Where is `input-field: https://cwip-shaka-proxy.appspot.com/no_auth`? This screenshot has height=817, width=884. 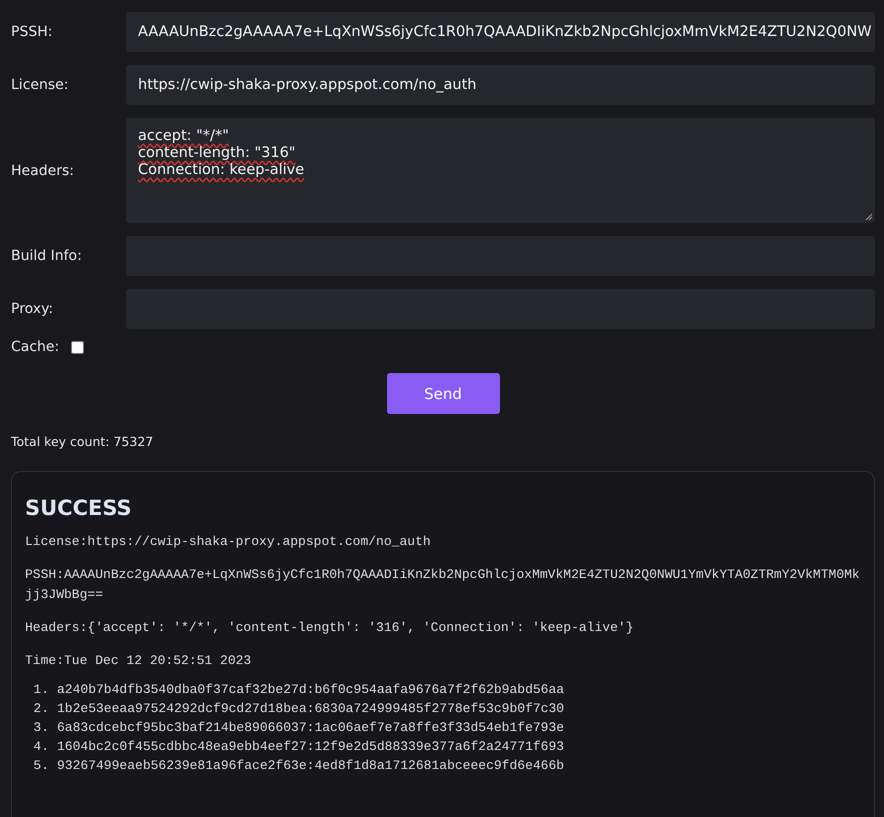
input-field: https://cwip-shaka-proxy.appspot.com/no_auth is located at coordinates (500, 85).